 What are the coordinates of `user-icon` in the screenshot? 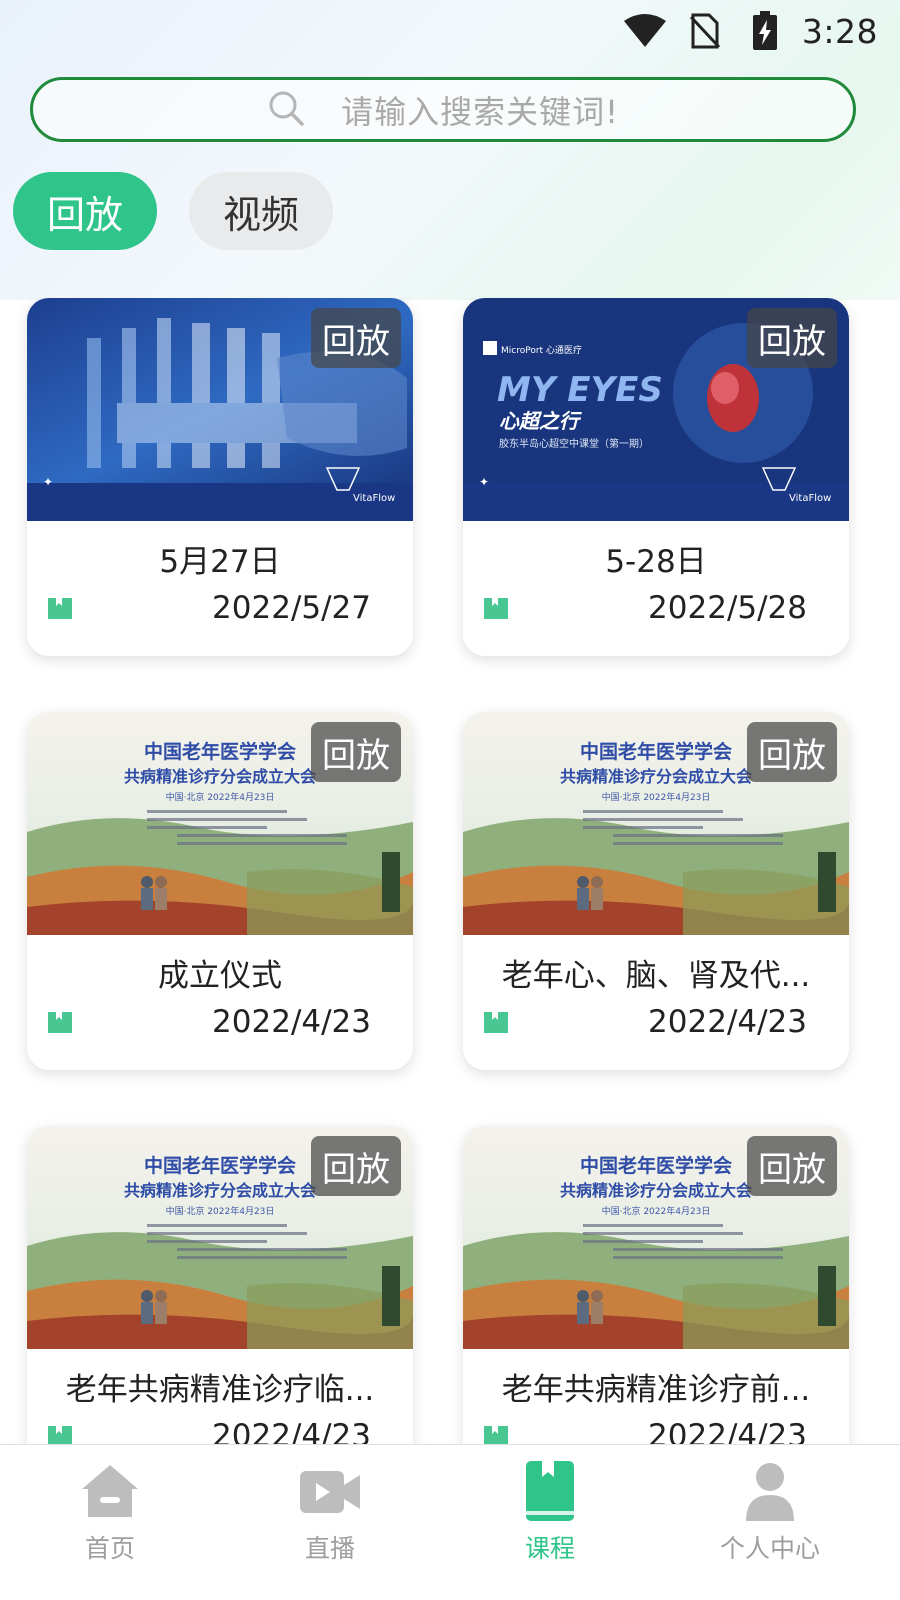 It's located at (770, 1492).